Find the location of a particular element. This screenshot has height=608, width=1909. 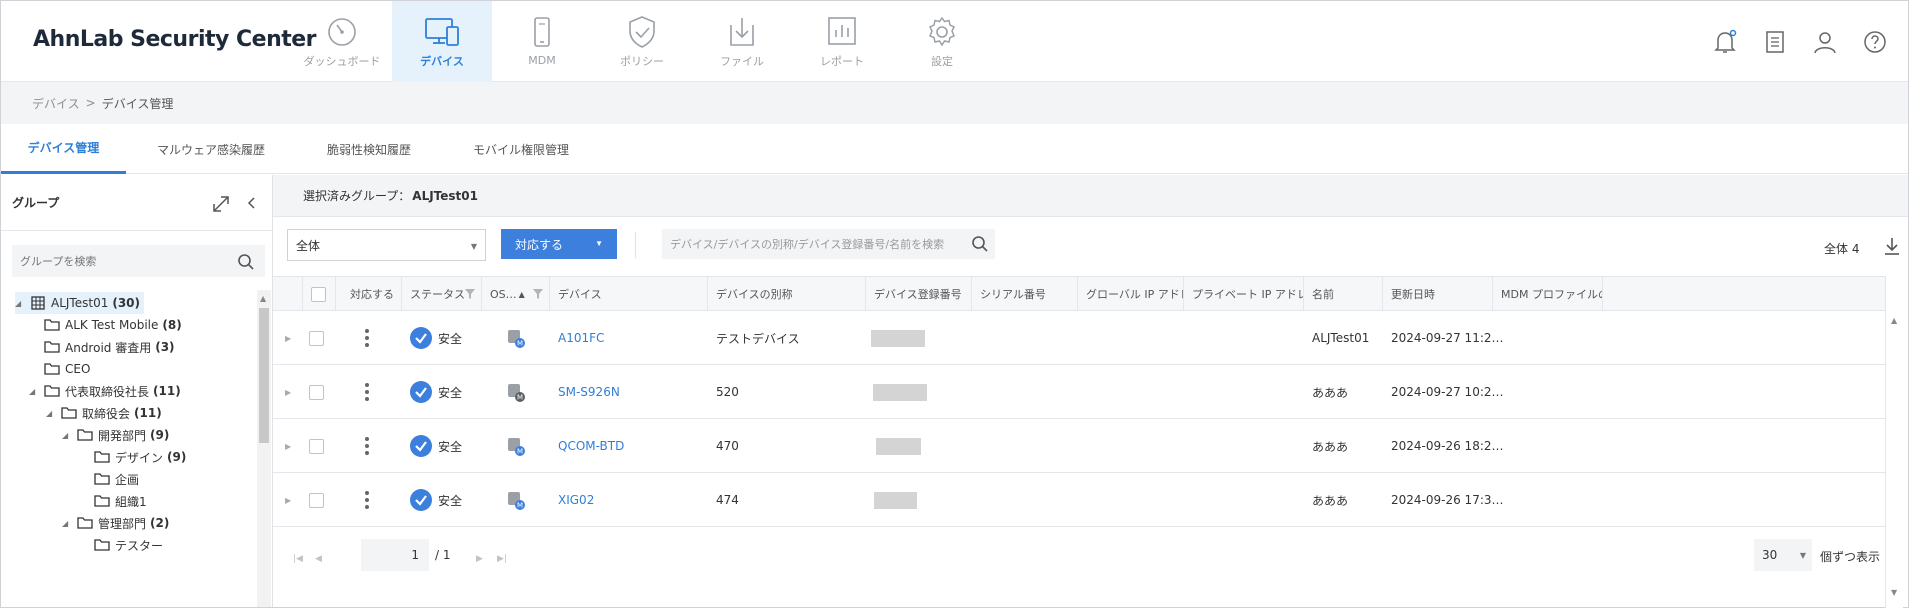

header-device: デバイス is located at coordinates (629, 294).